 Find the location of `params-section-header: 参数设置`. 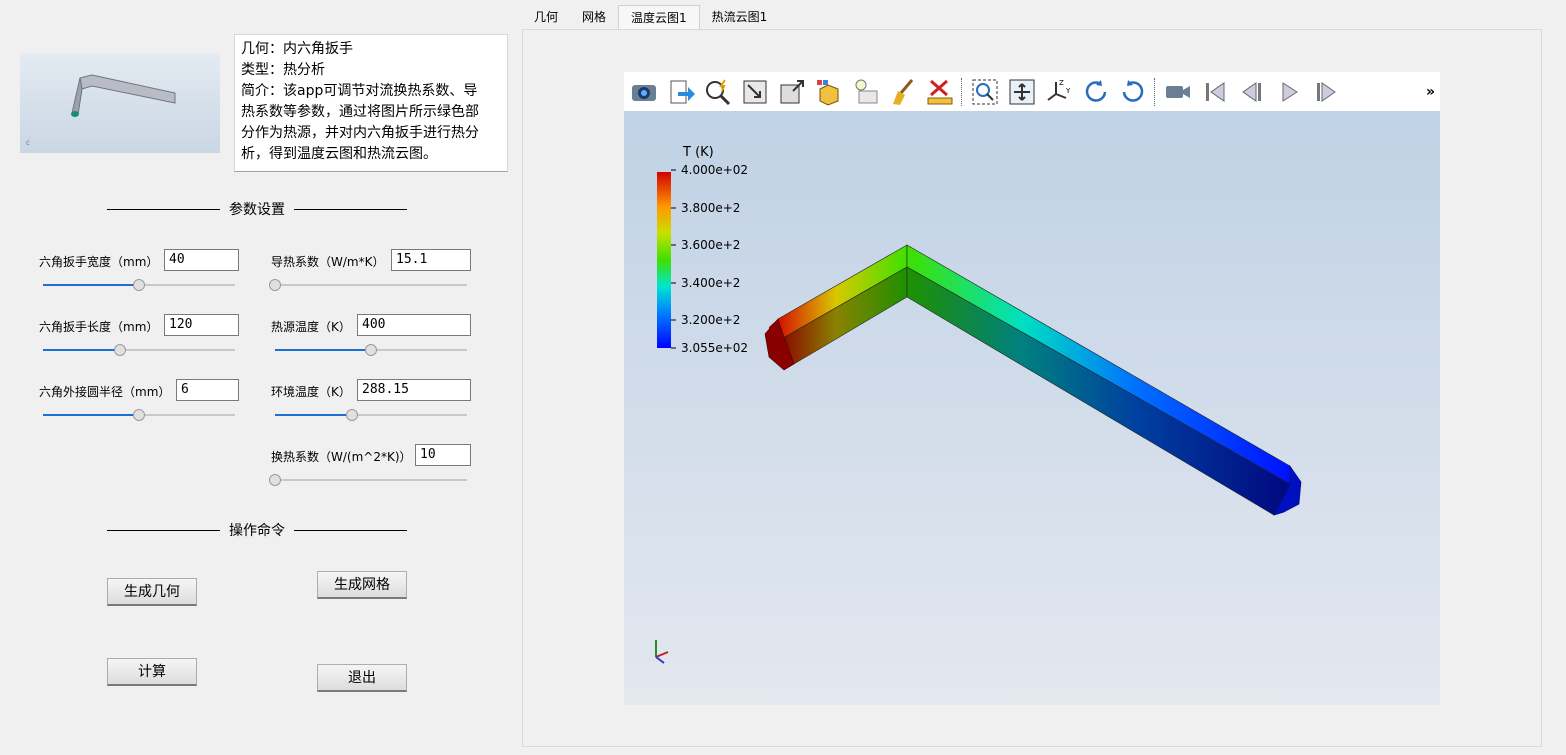

params-section-header: 参数设置 is located at coordinates (257, 209).